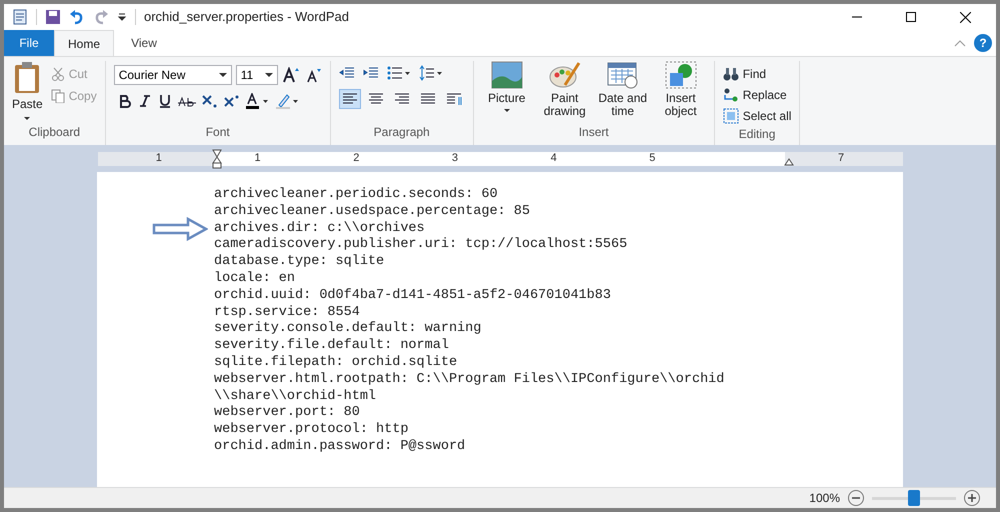  What do you see at coordinates (356, 195) in the screenshot?
I see `document-line: archivecleaner.periodic.seconds: 60` at bounding box center [356, 195].